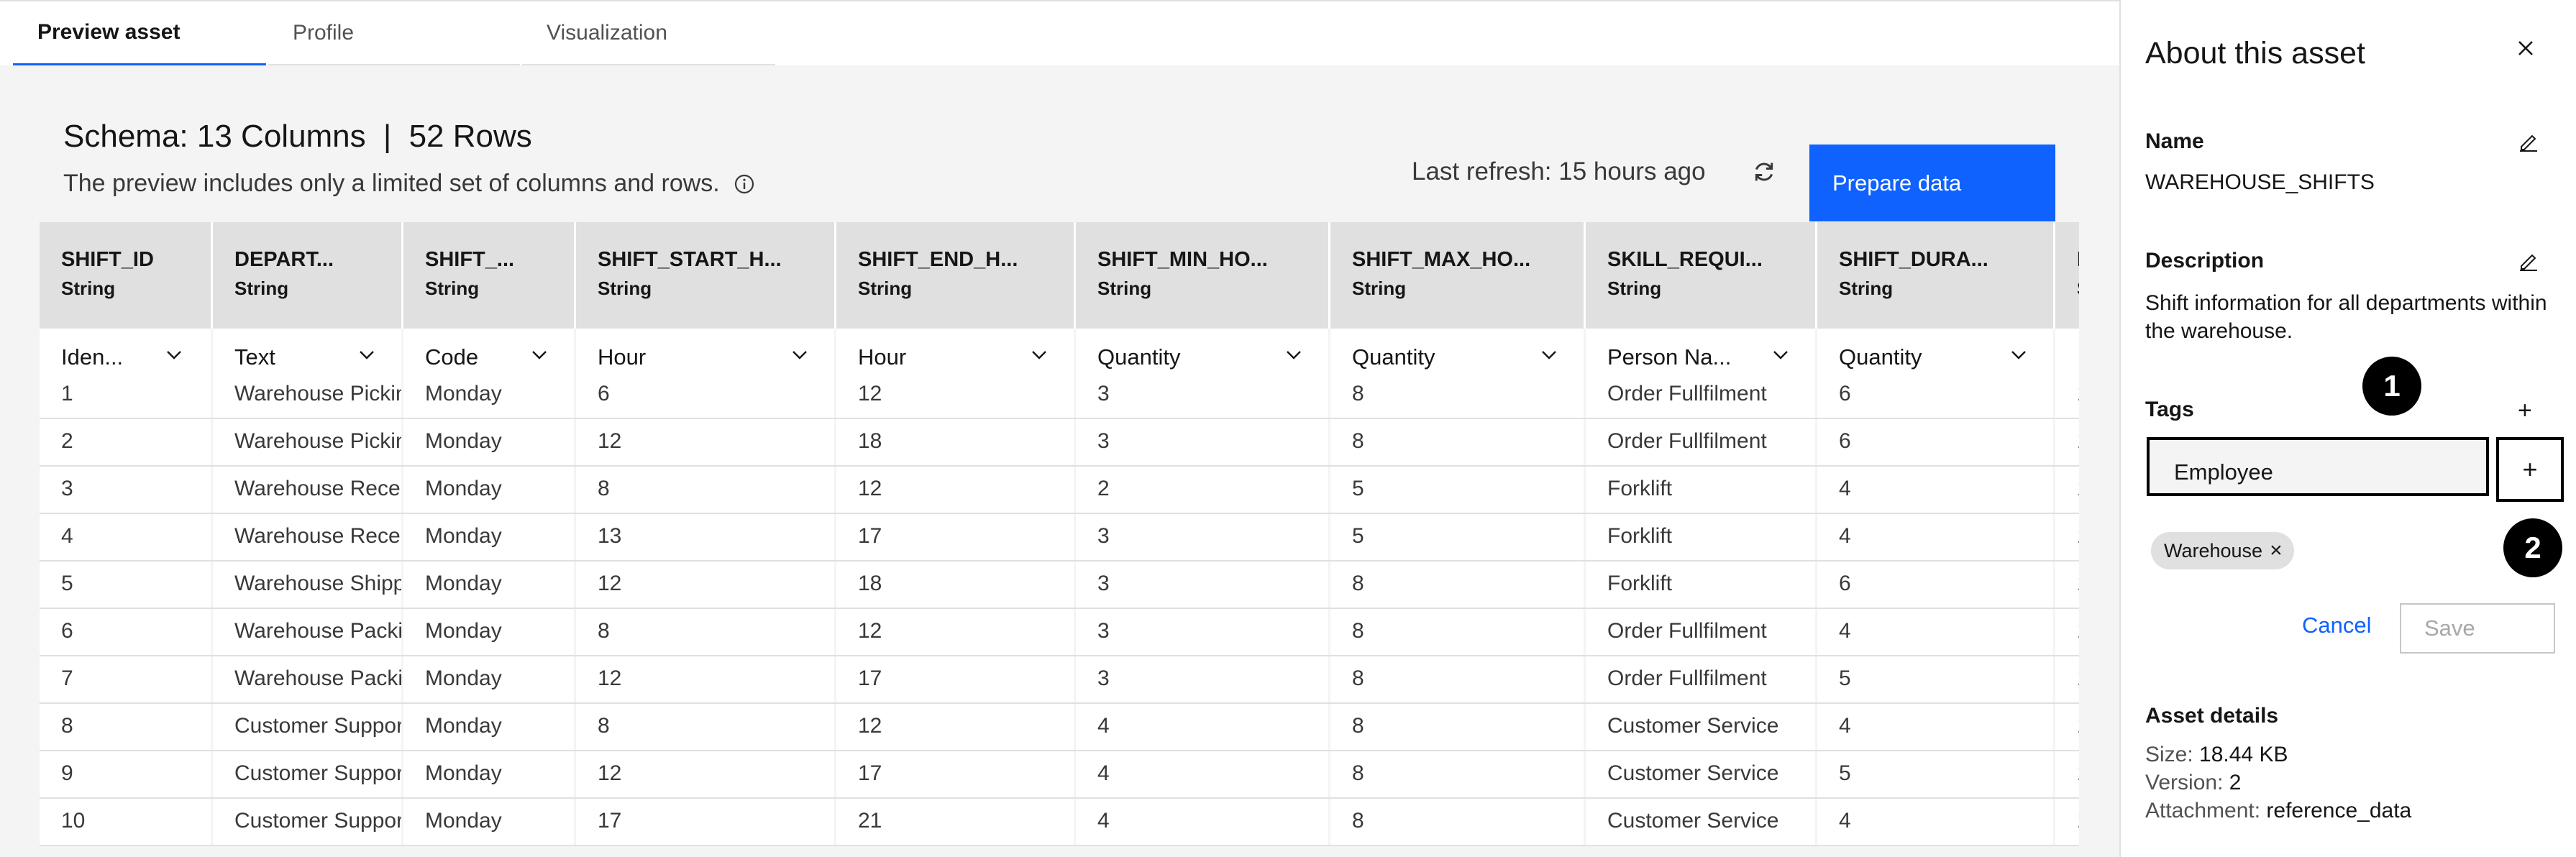 Image resolution: width=2576 pixels, height=857 pixels. I want to click on business-term-dropdown-3: Code, so click(487, 350).